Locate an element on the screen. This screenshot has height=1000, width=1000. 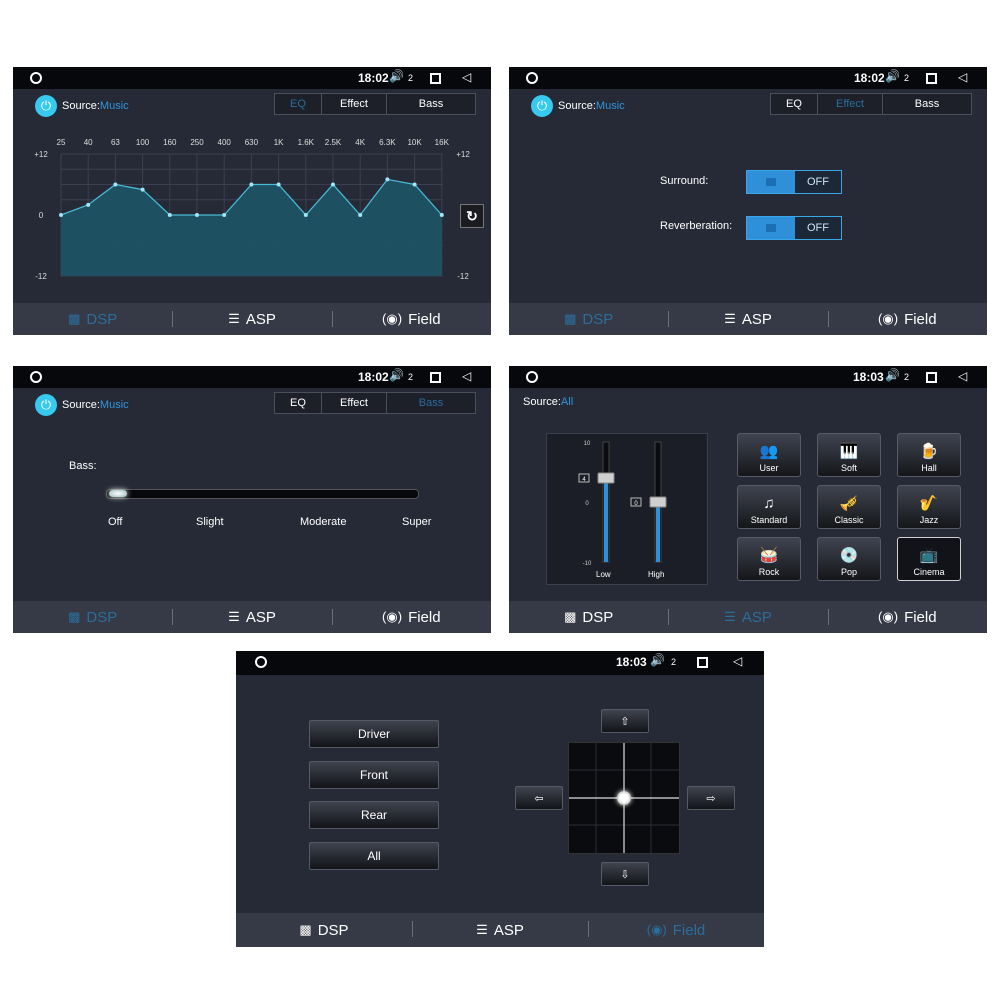
bass-slider-thumb is located at coordinates (118, 493).